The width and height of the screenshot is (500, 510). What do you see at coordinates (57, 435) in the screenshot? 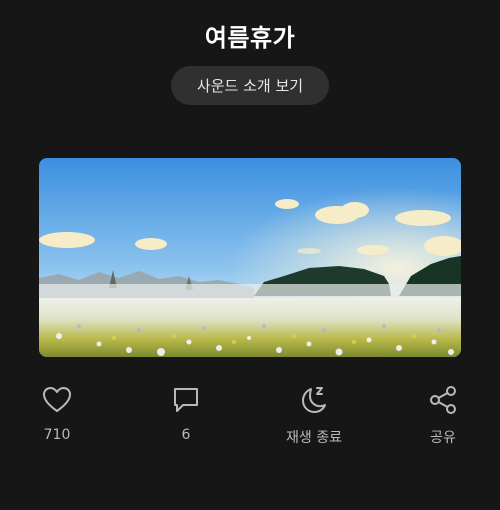
I see `like-count: 710` at bounding box center [57, 435].